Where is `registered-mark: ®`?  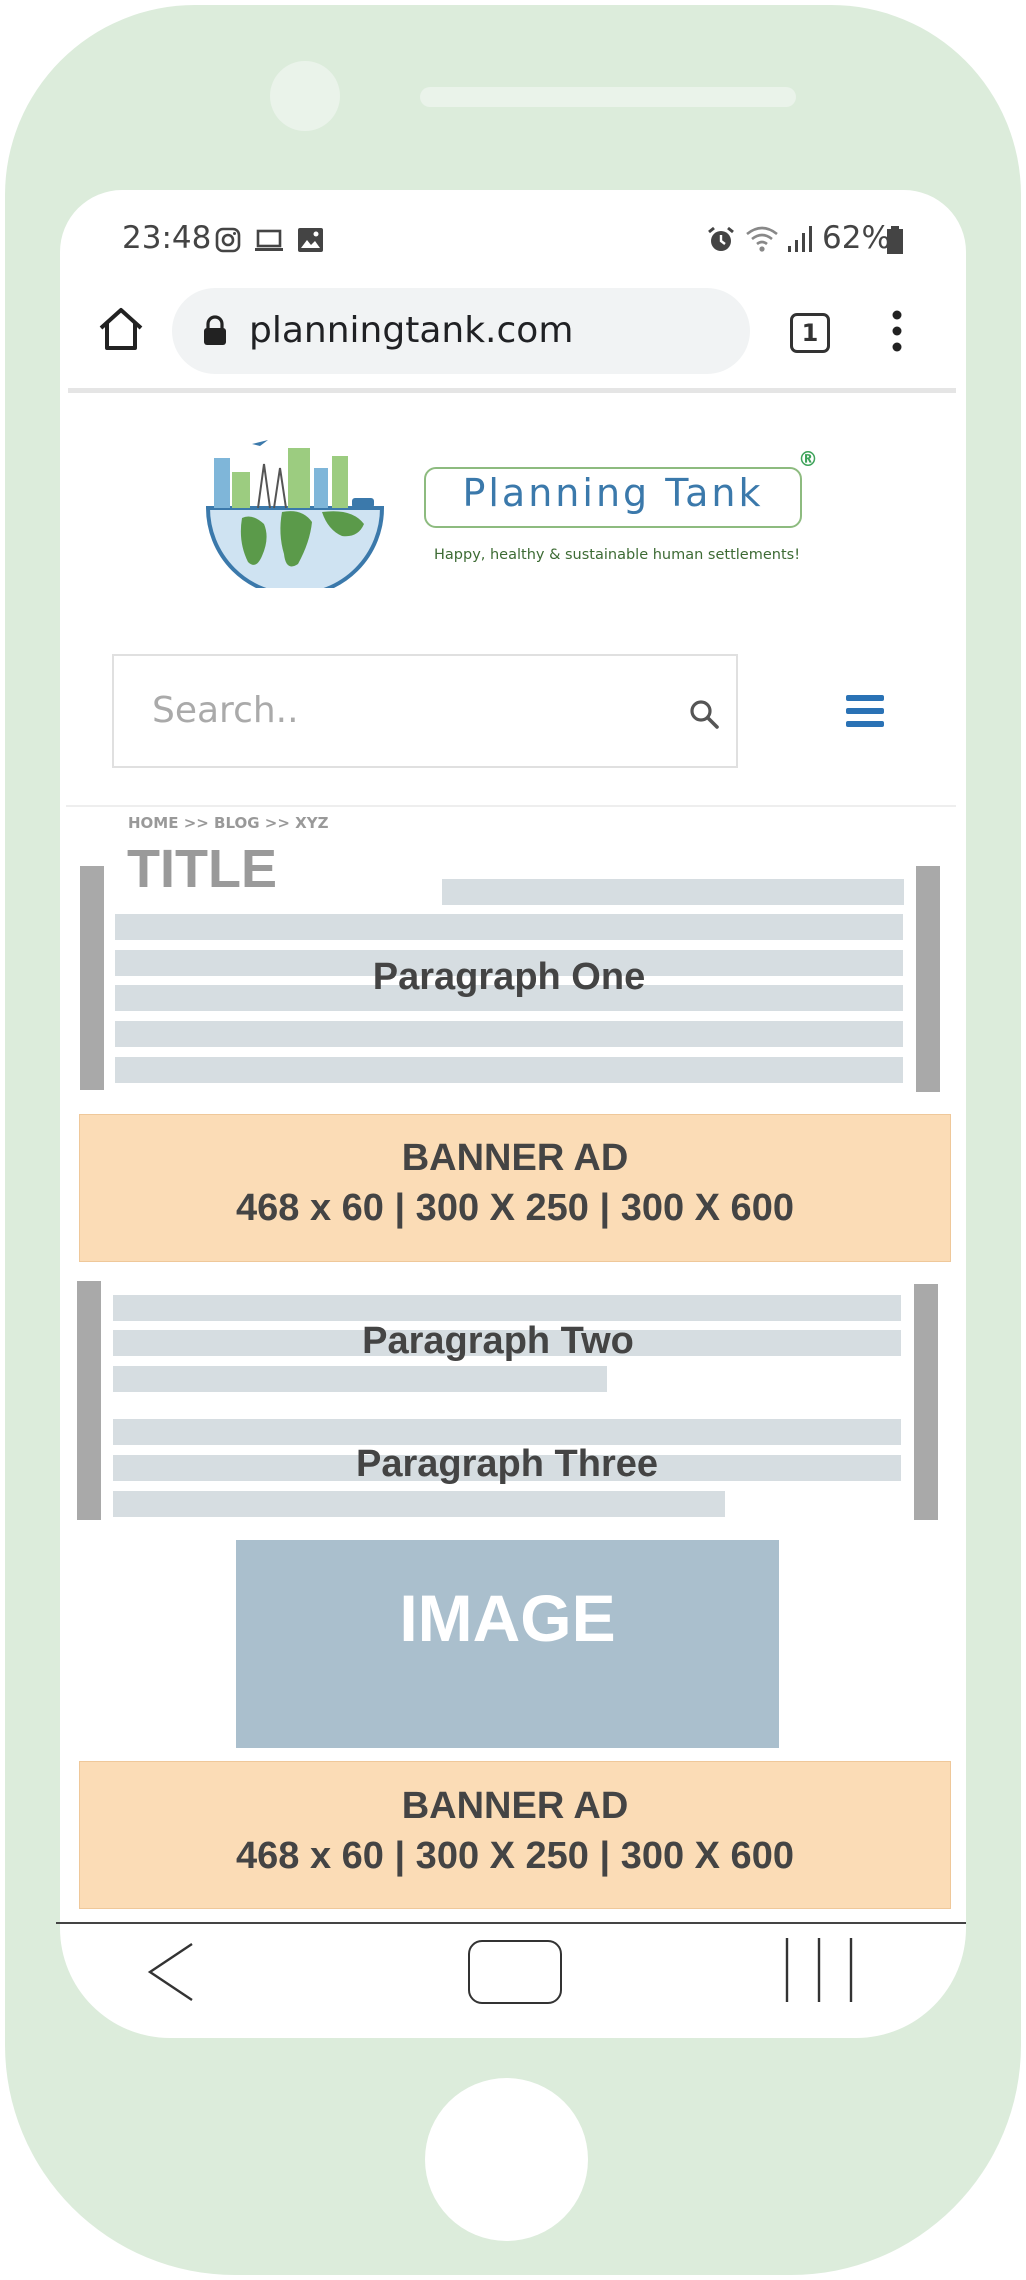 registered-mark: ® is located at coordinates (808, 459).